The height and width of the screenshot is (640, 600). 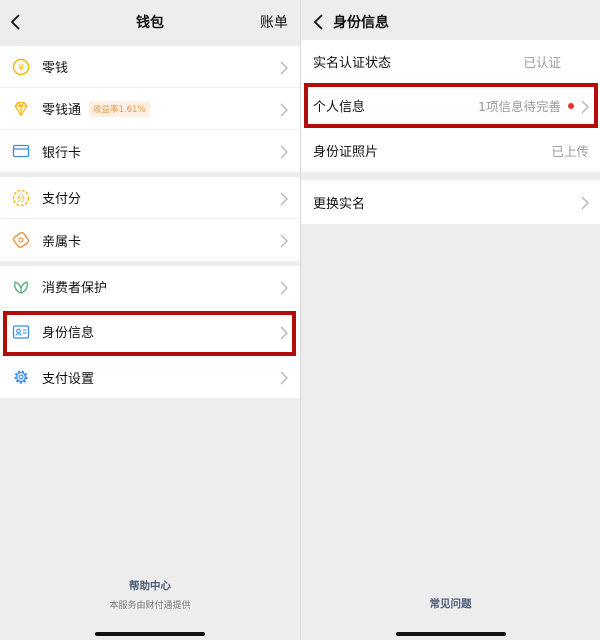 I want to click on wallet-item-consumer-protection: 消费者保护, so click(x=150, y=287).